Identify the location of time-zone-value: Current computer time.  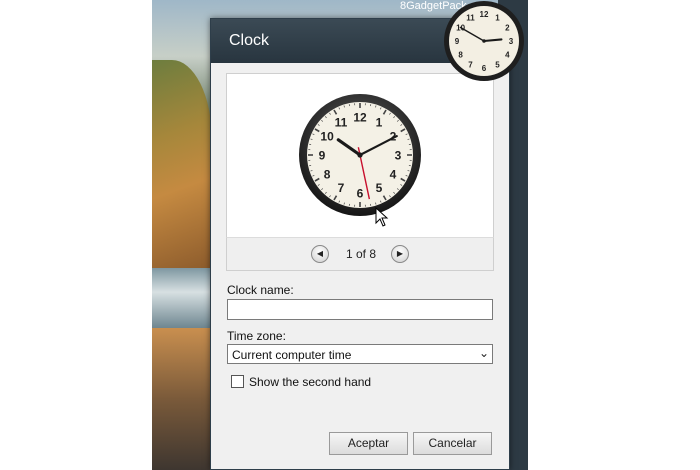
(292, 355).